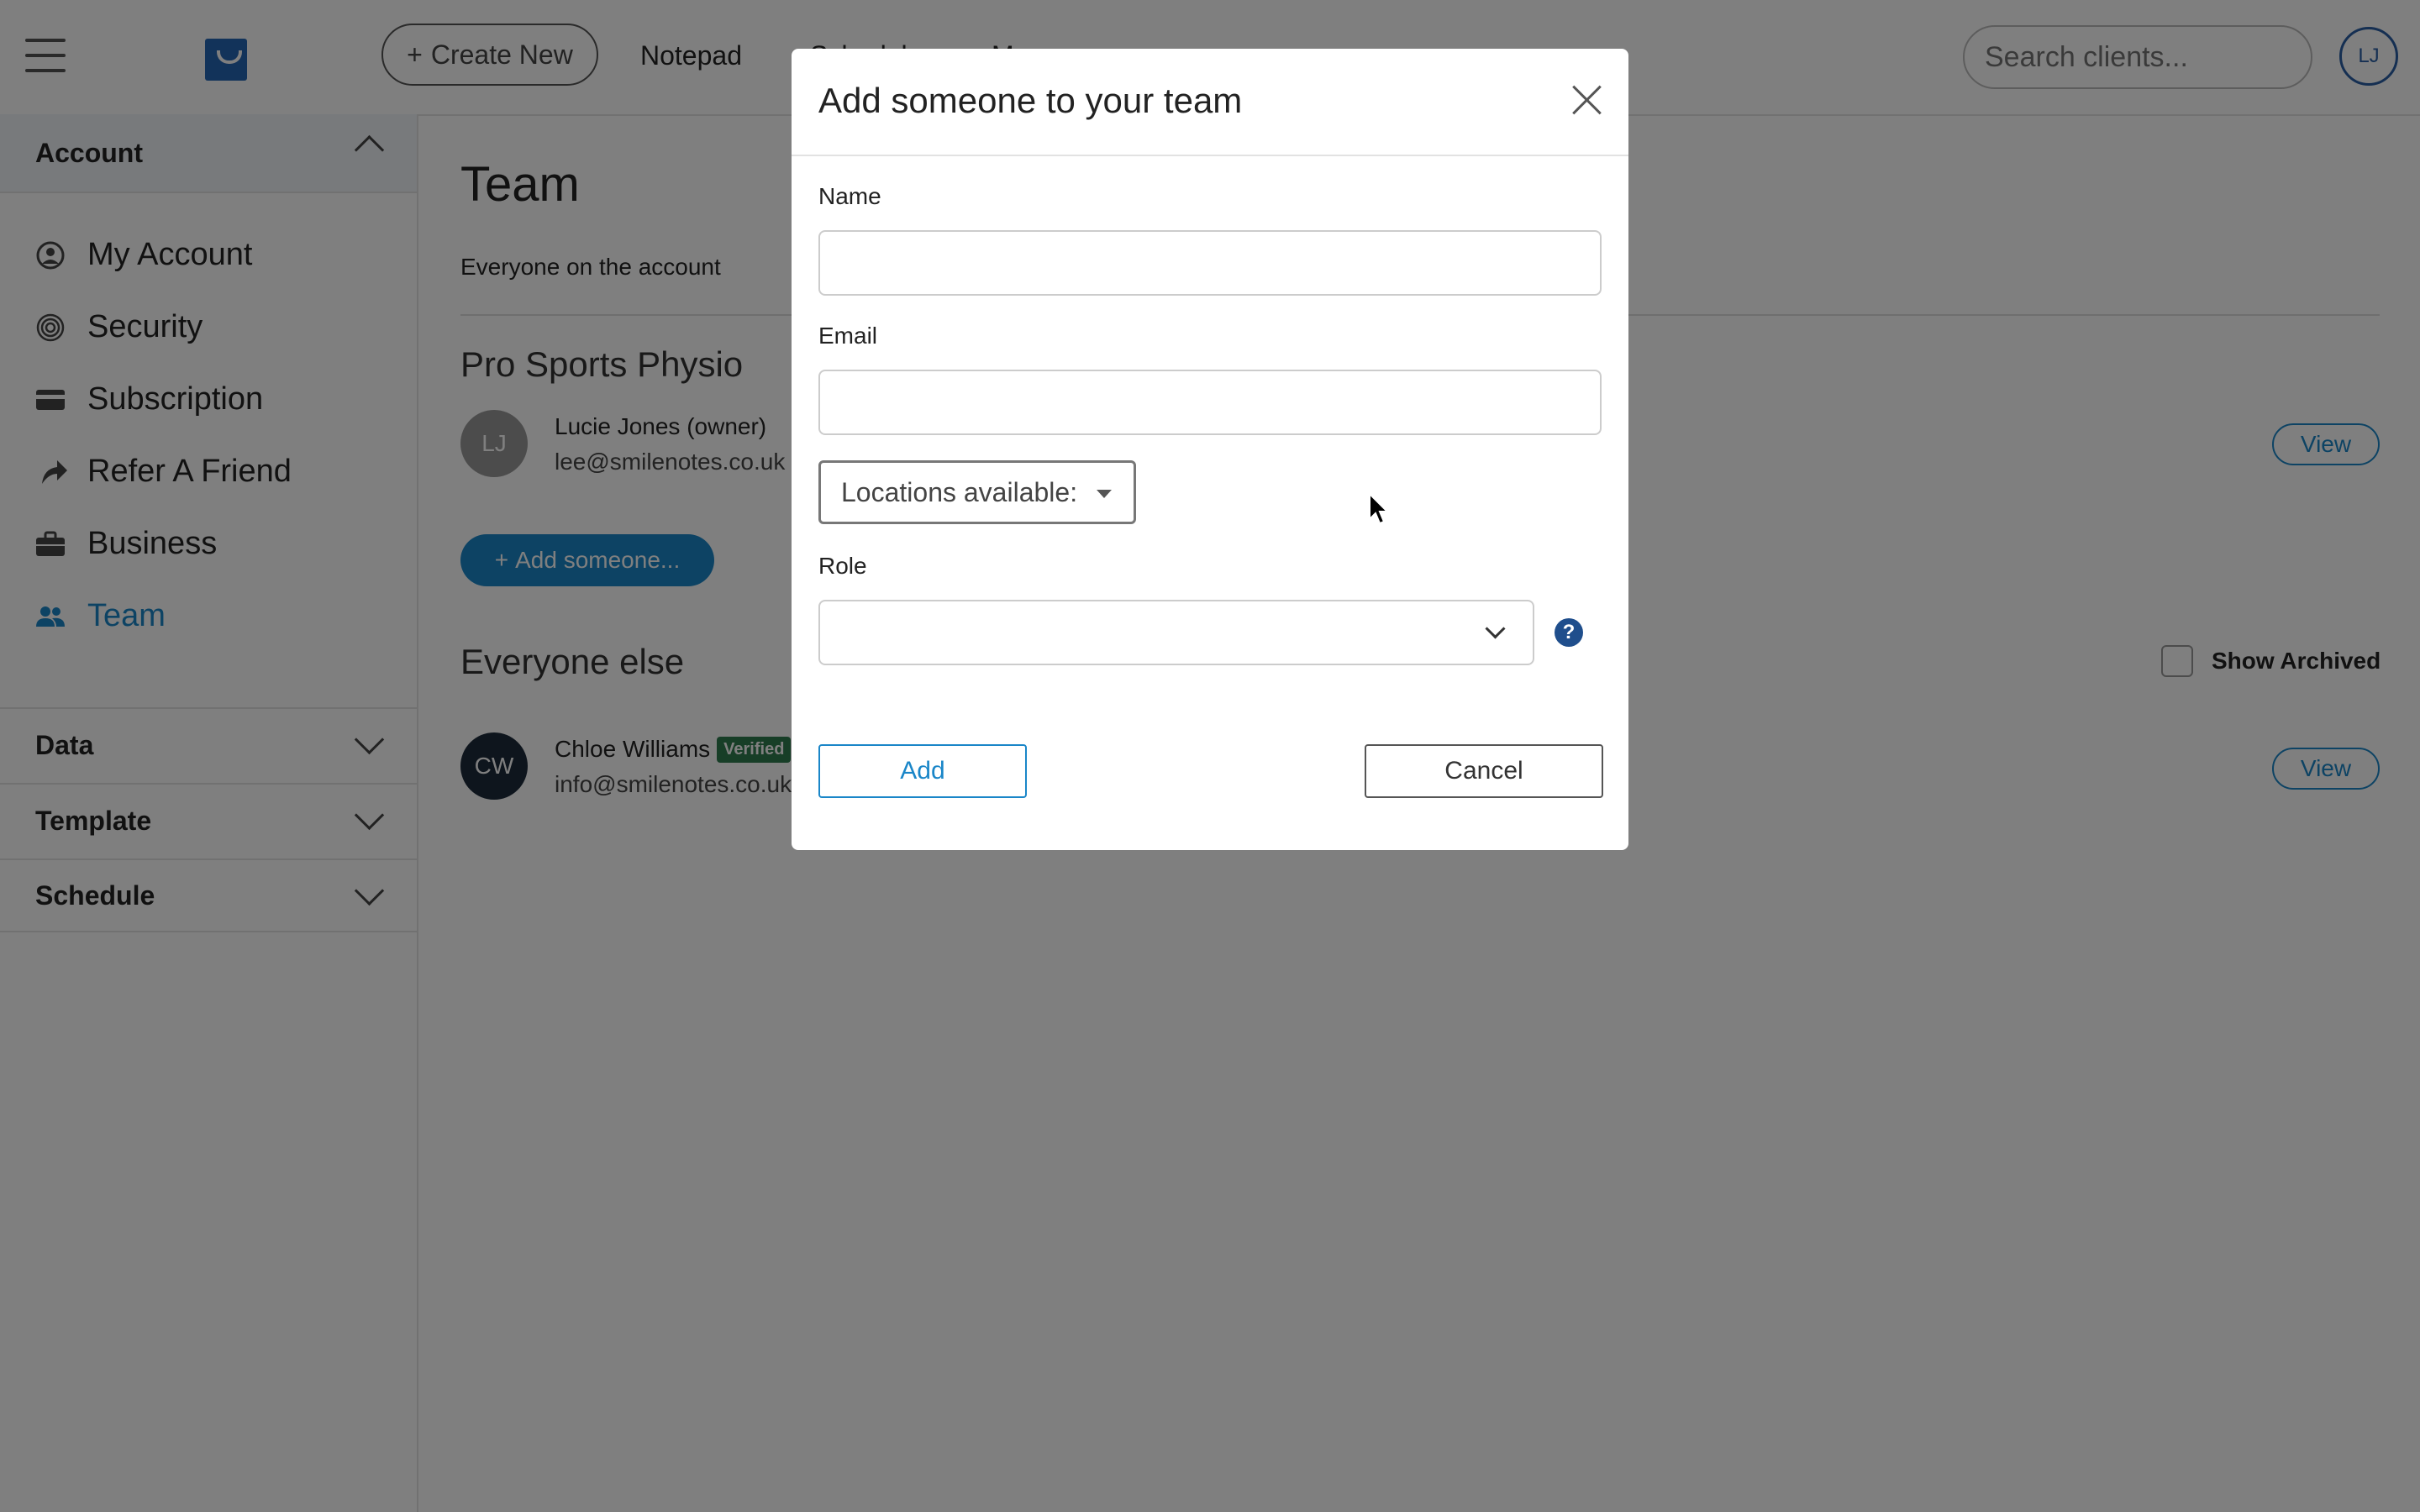 The width and height of the screenshot is (2420, 1512). I want to click on add-button: Add, so click(923, 771).